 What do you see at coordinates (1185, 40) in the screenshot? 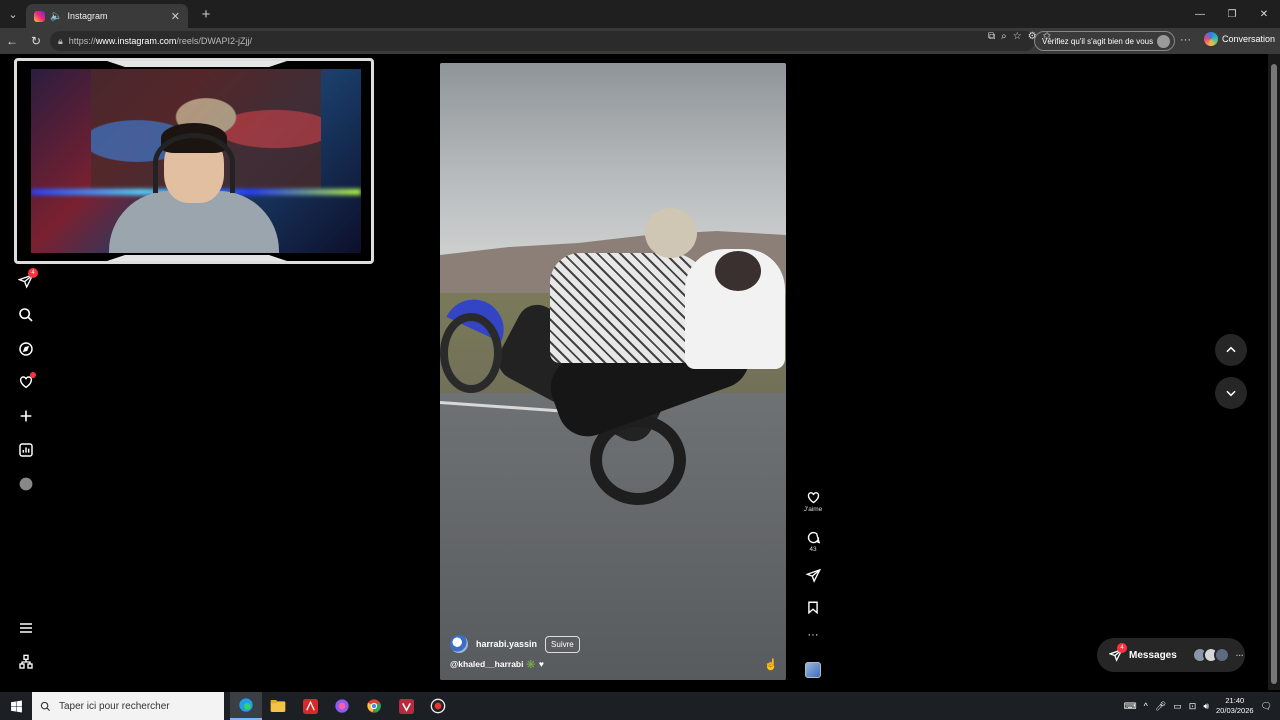
I see `browser-menu-icon: ···` at bounding box center [1185, 40].